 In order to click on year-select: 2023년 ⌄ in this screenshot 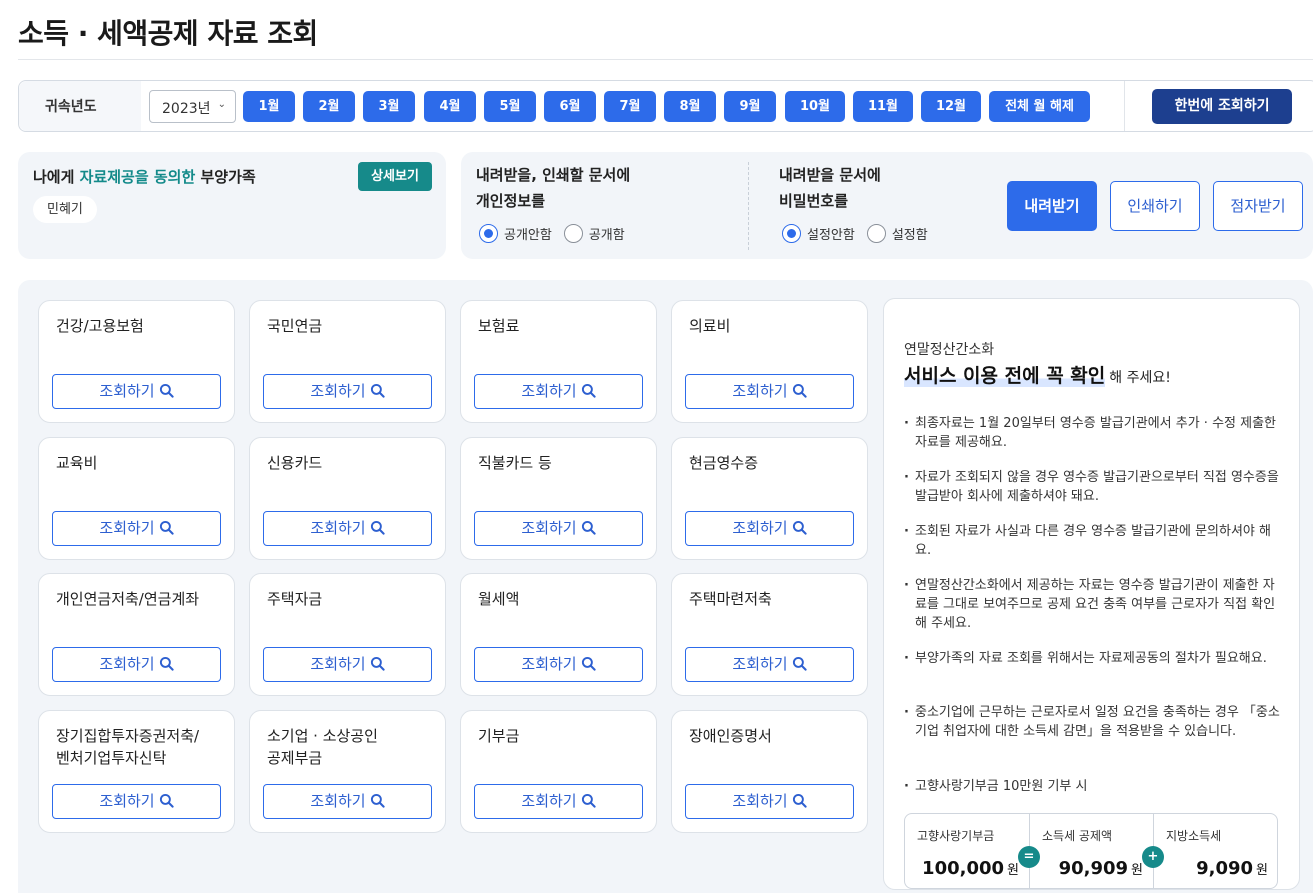, I will do `click(192, 106)`.